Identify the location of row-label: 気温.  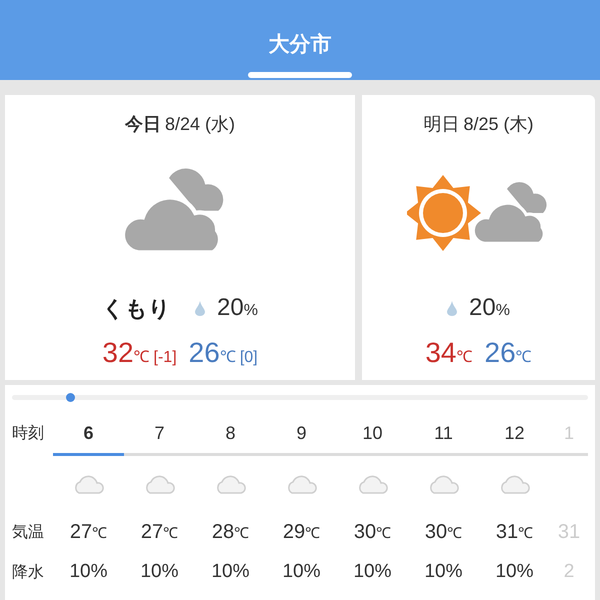
(28, 532).